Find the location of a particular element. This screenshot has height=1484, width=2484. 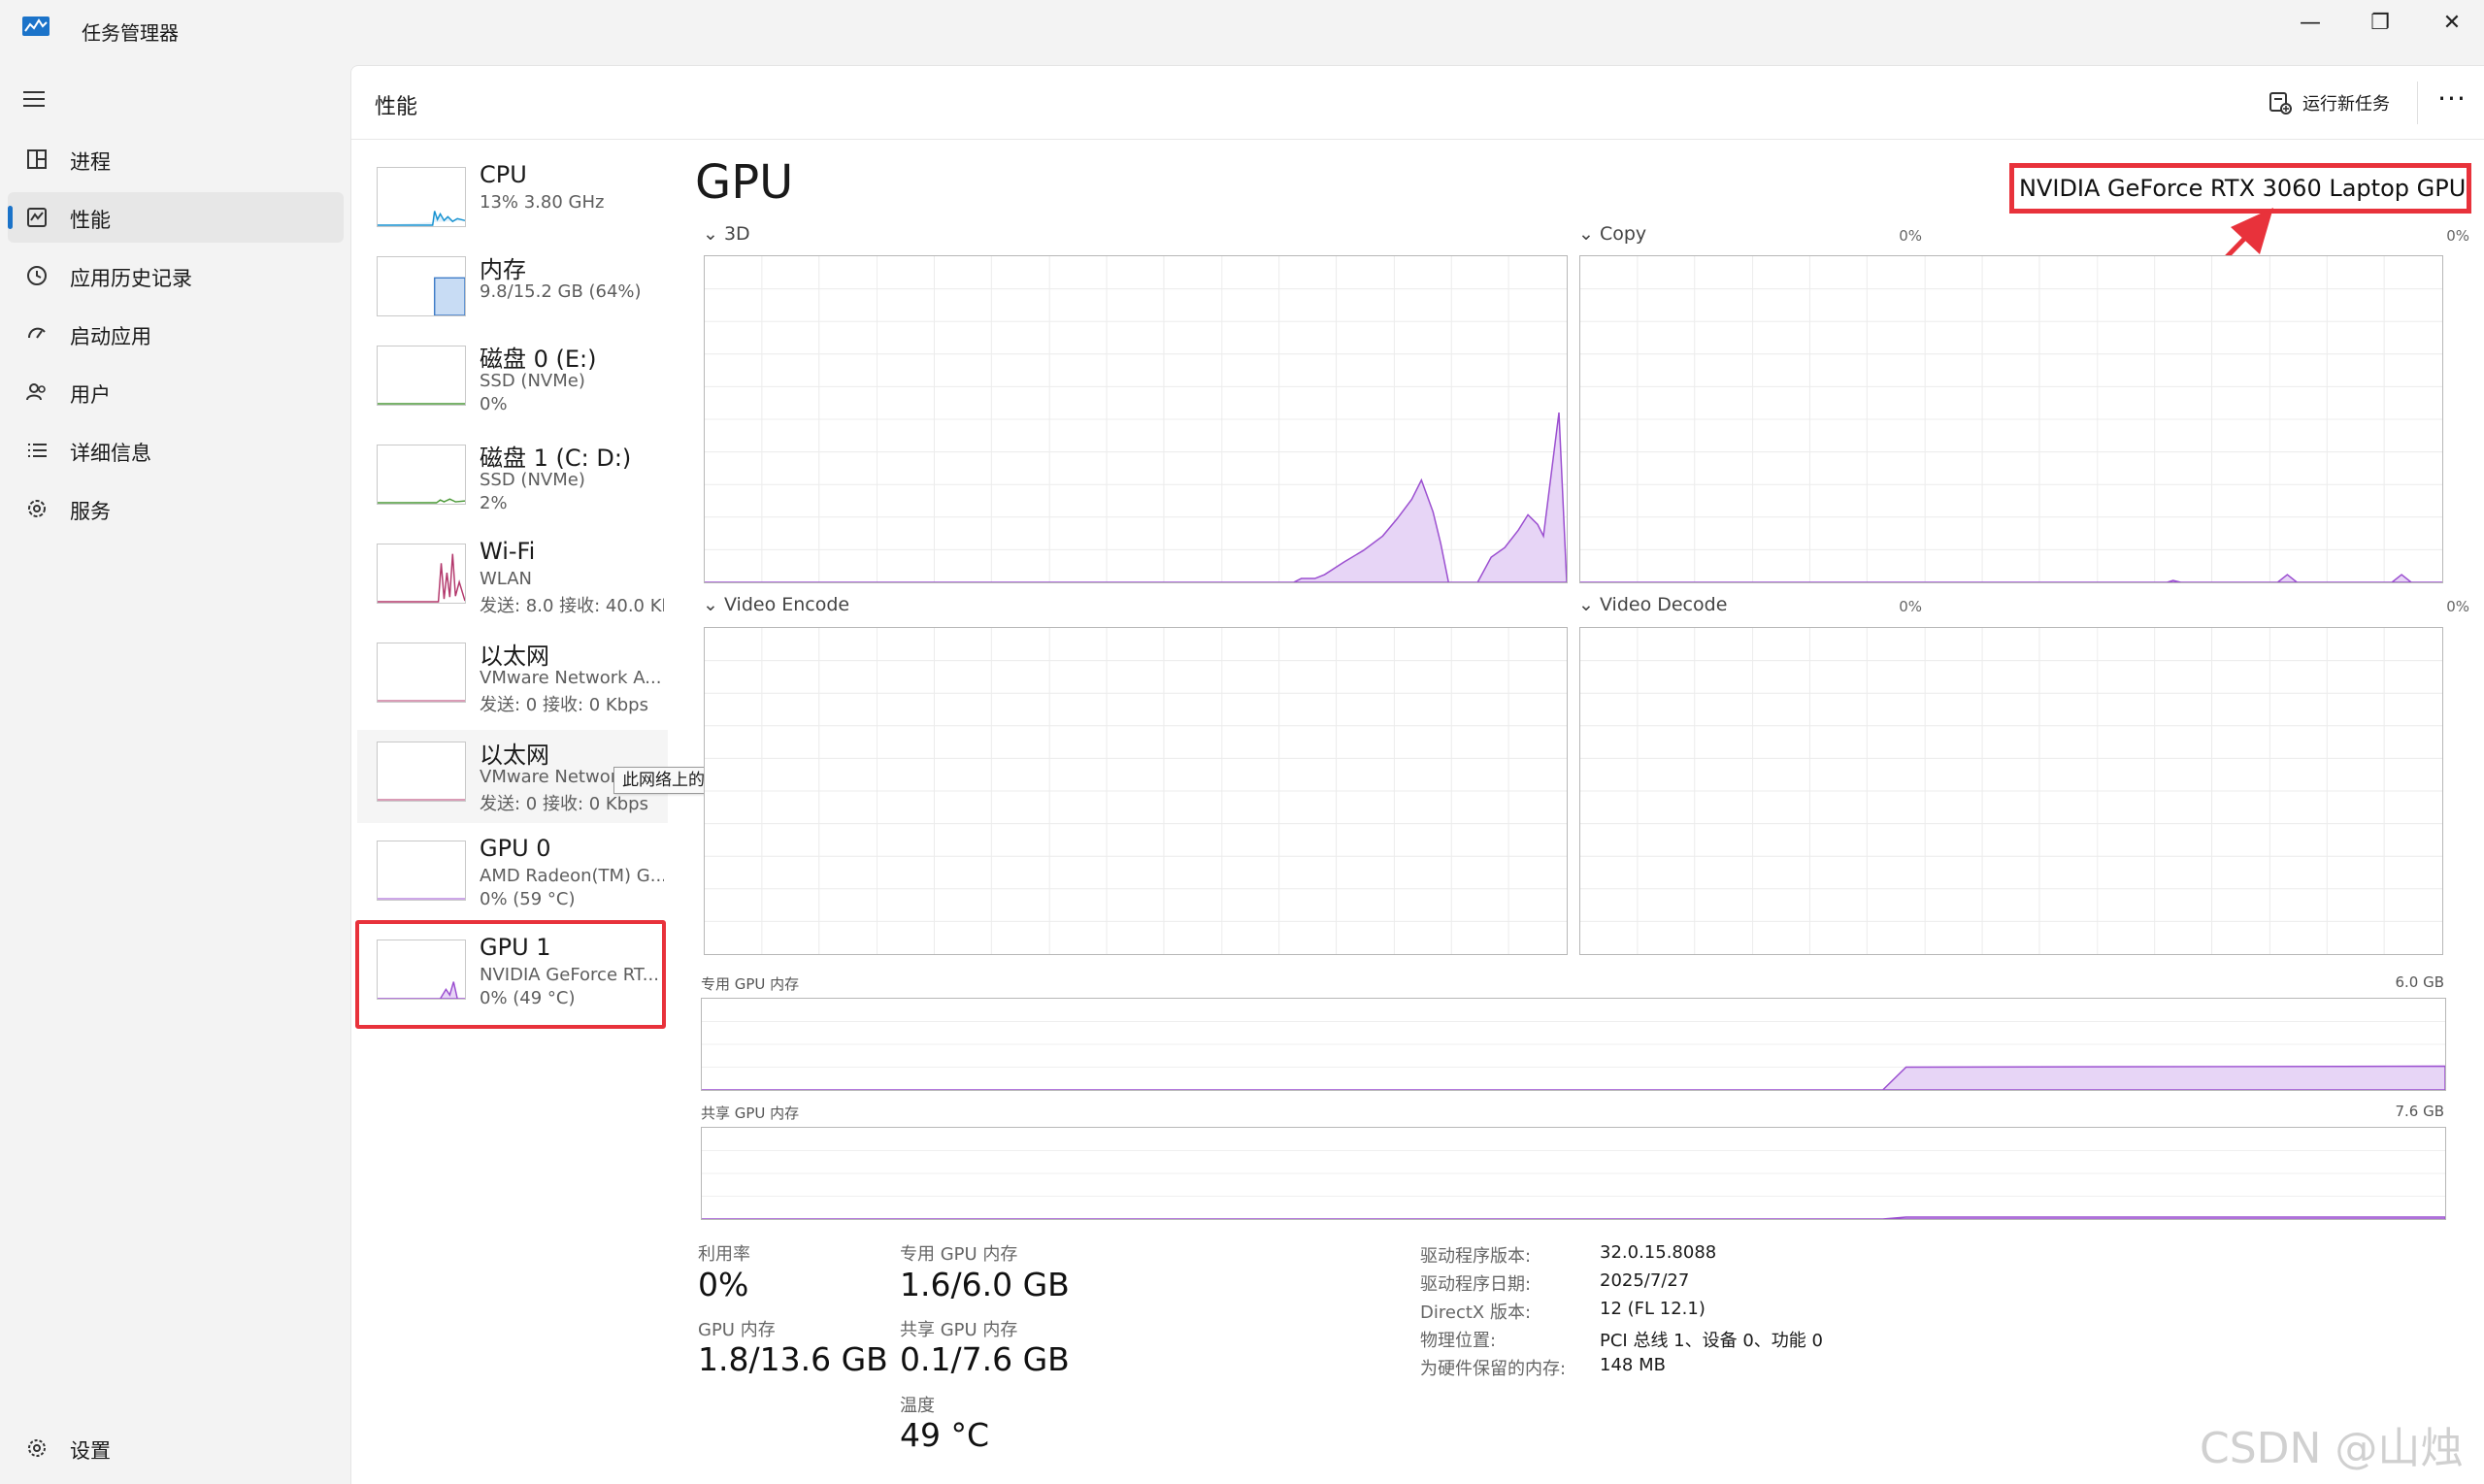

engine-selector-3d: ⌄ 3D is located at coordinates (726, 234).